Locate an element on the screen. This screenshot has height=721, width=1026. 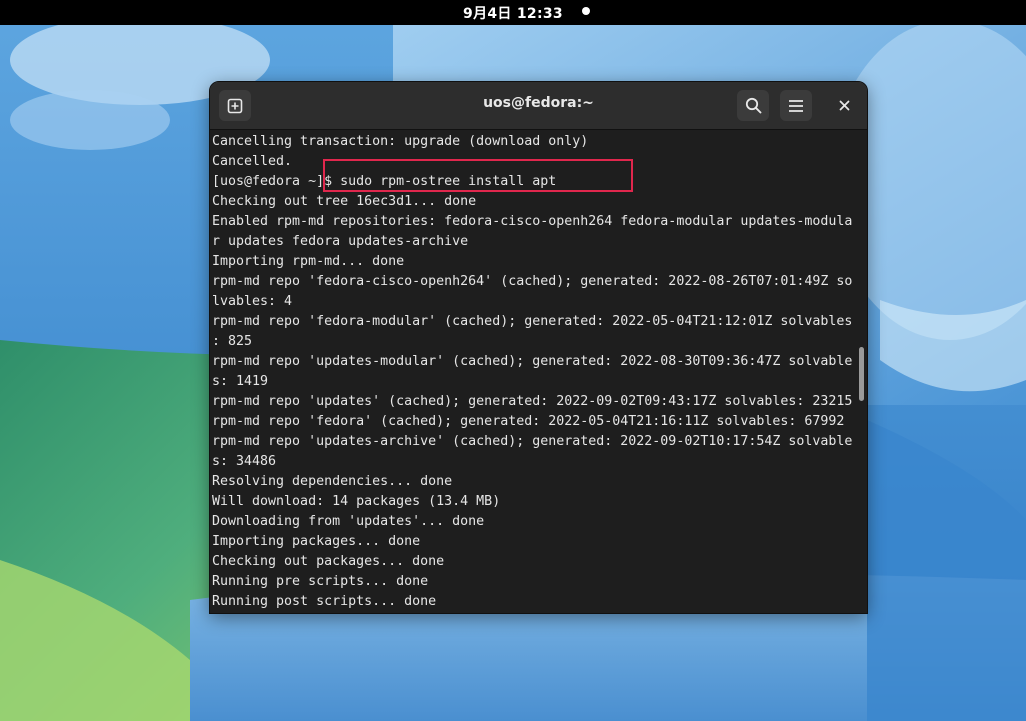
close-button is located at coordinates (844, 105).